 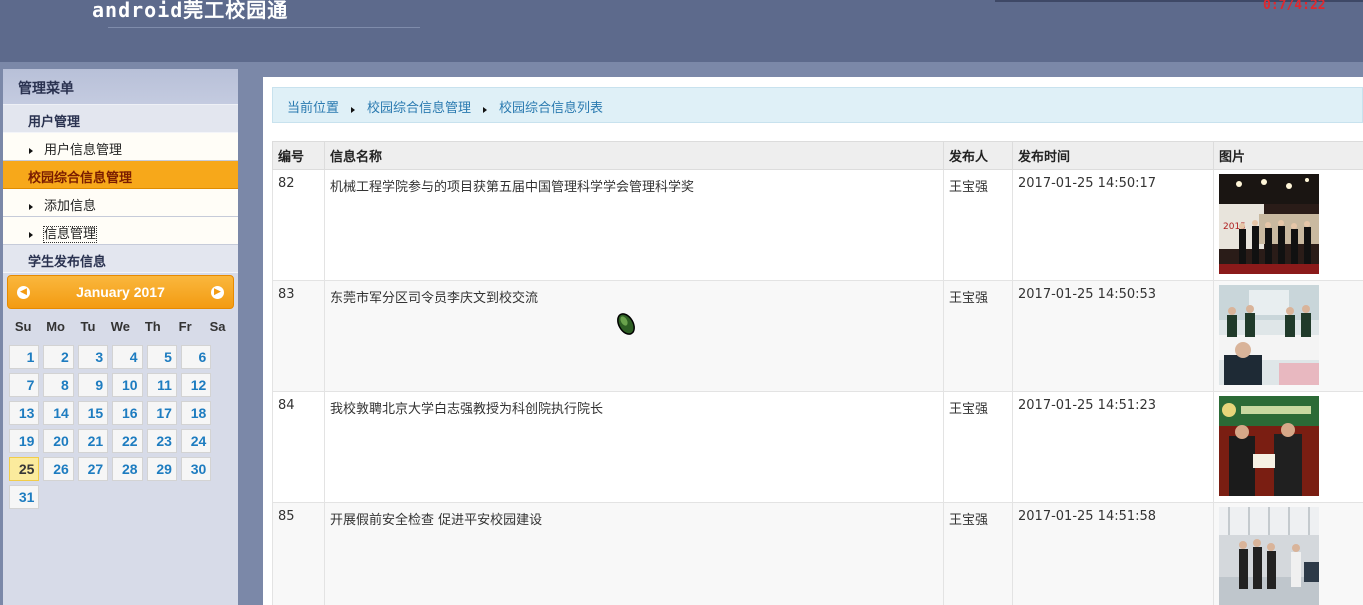 What do you see at coordinates (298, 225) in the screenshot?
I see `cell-id: 82` at bounding box center [298, 225].